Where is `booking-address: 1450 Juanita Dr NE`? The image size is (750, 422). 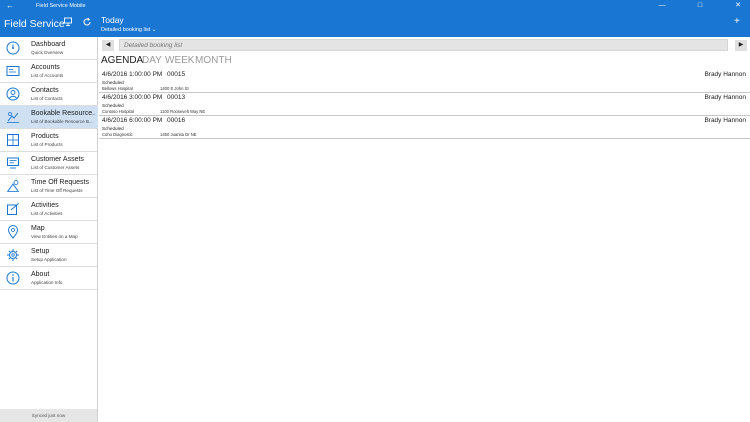
booking-address: 1450 Juanita Dr NE is located at coordinates (178, 134).